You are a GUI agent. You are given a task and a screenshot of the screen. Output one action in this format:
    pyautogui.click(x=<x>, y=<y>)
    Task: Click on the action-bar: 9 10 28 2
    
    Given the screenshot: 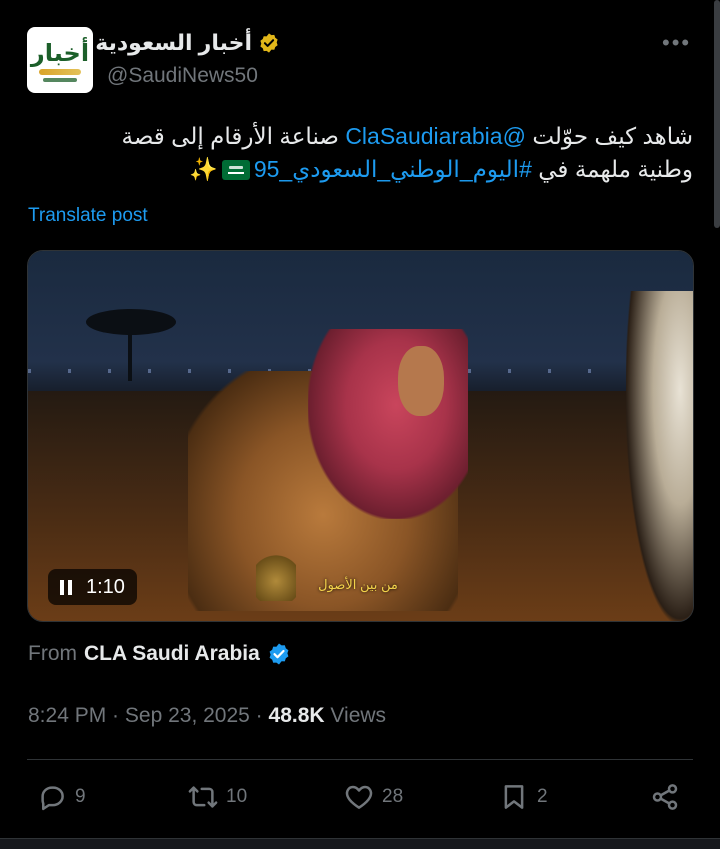 What is the action you would take?
    pyautogui.click(x=360, y=802)
    